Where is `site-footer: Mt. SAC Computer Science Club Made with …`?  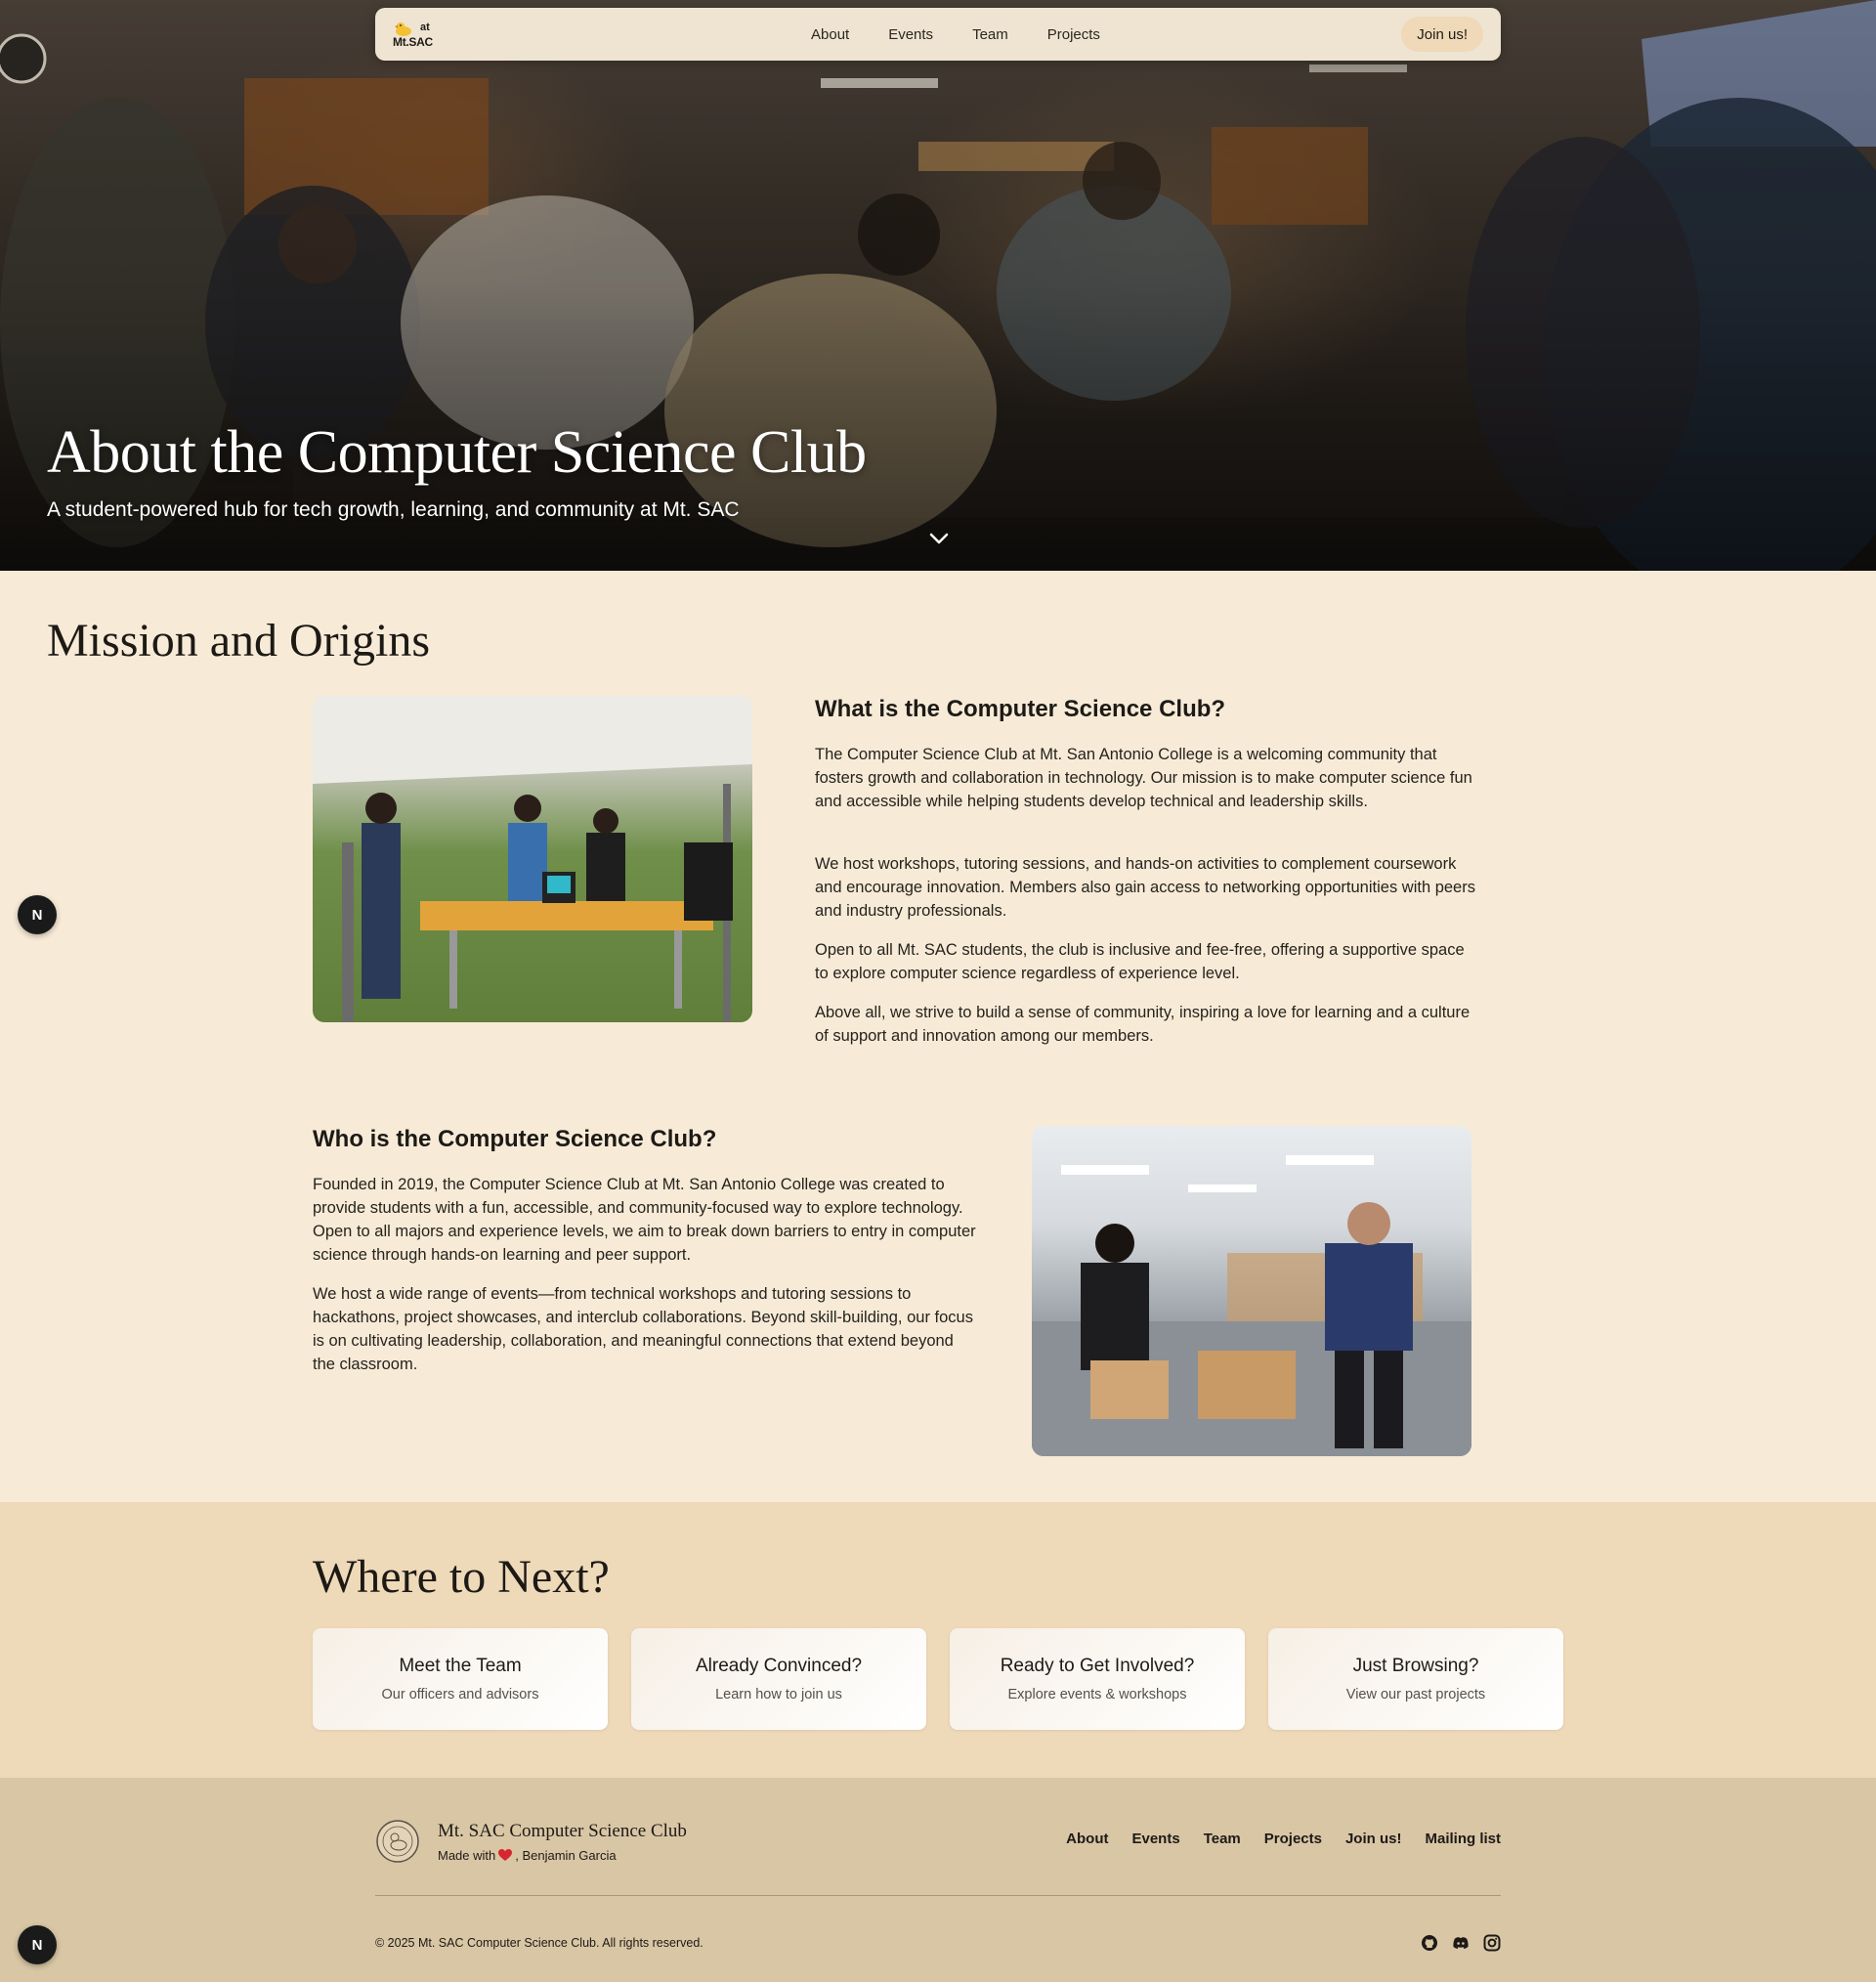 site-footer: Mt. SAC Computer Science Club Made with … is located at coordinates (938, 1880).